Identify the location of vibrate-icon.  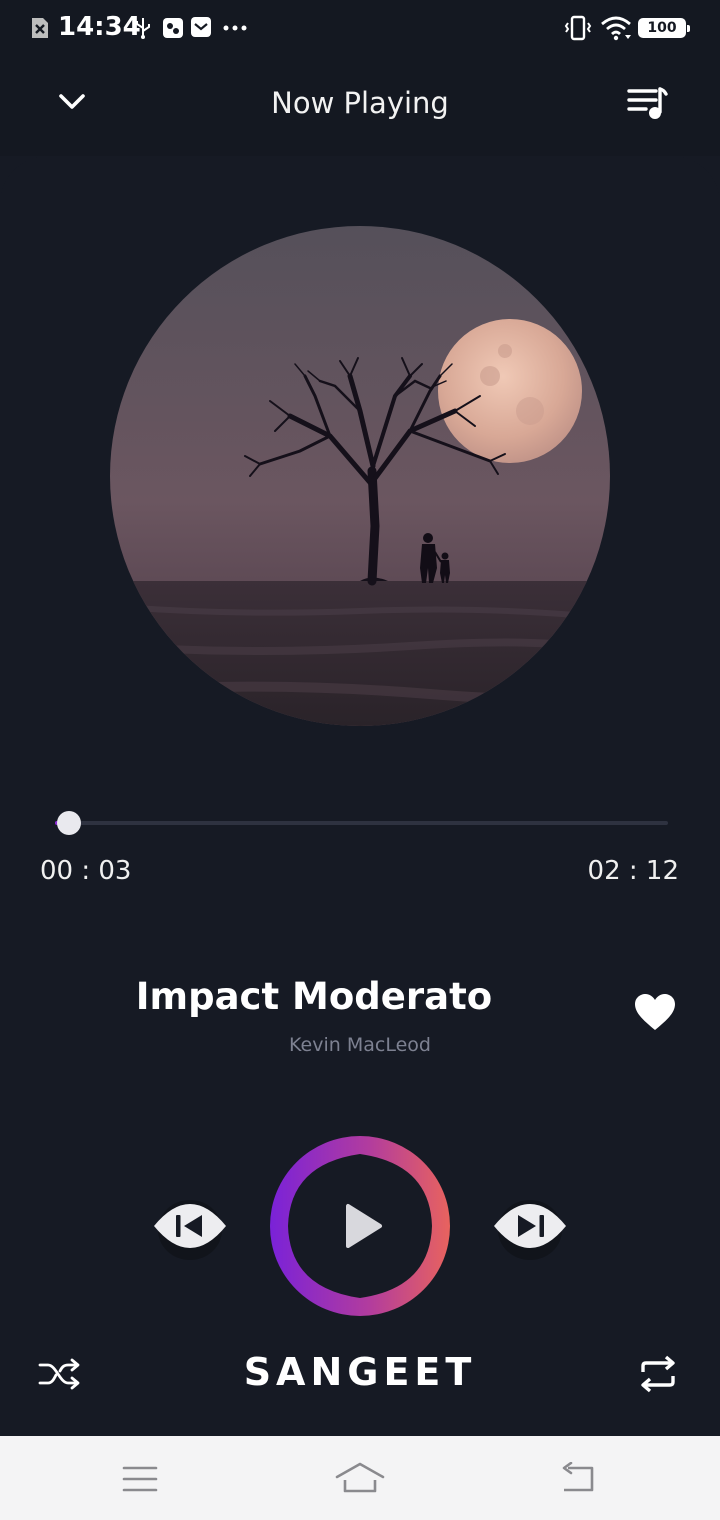
(578, 28).